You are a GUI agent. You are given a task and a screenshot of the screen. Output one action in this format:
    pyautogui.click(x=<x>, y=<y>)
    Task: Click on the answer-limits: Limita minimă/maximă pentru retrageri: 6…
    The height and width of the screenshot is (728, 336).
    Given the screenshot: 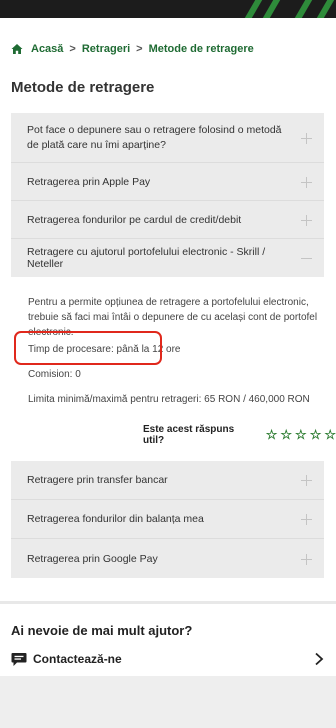 What is the action you would take?
    pyautogui.click(x=169, y=399)
    